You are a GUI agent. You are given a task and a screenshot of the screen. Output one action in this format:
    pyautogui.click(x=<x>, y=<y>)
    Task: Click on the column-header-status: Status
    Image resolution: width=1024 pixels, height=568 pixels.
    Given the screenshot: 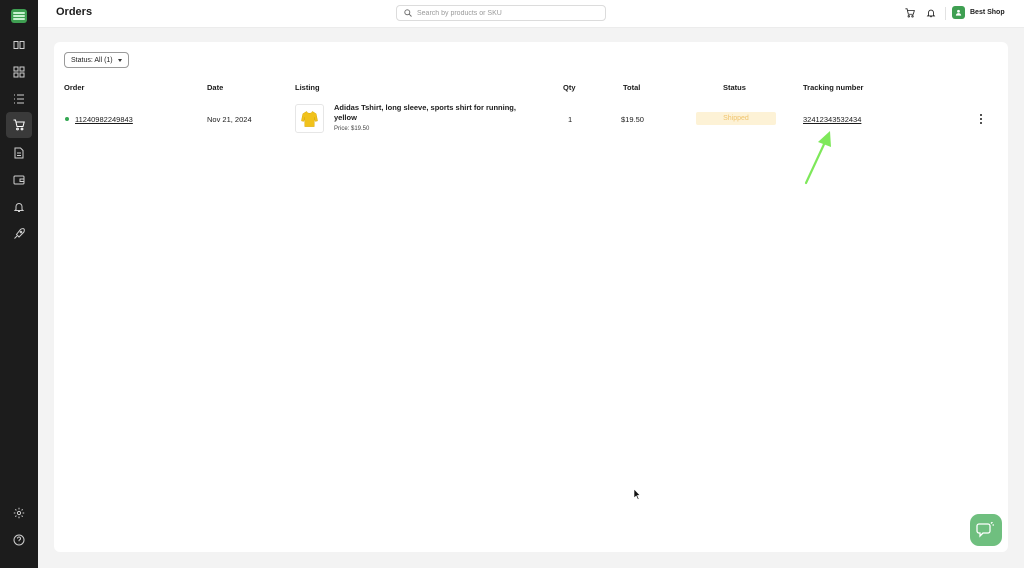 What is the action you would take?
    pyautogui.click(x=734, y=87)
    